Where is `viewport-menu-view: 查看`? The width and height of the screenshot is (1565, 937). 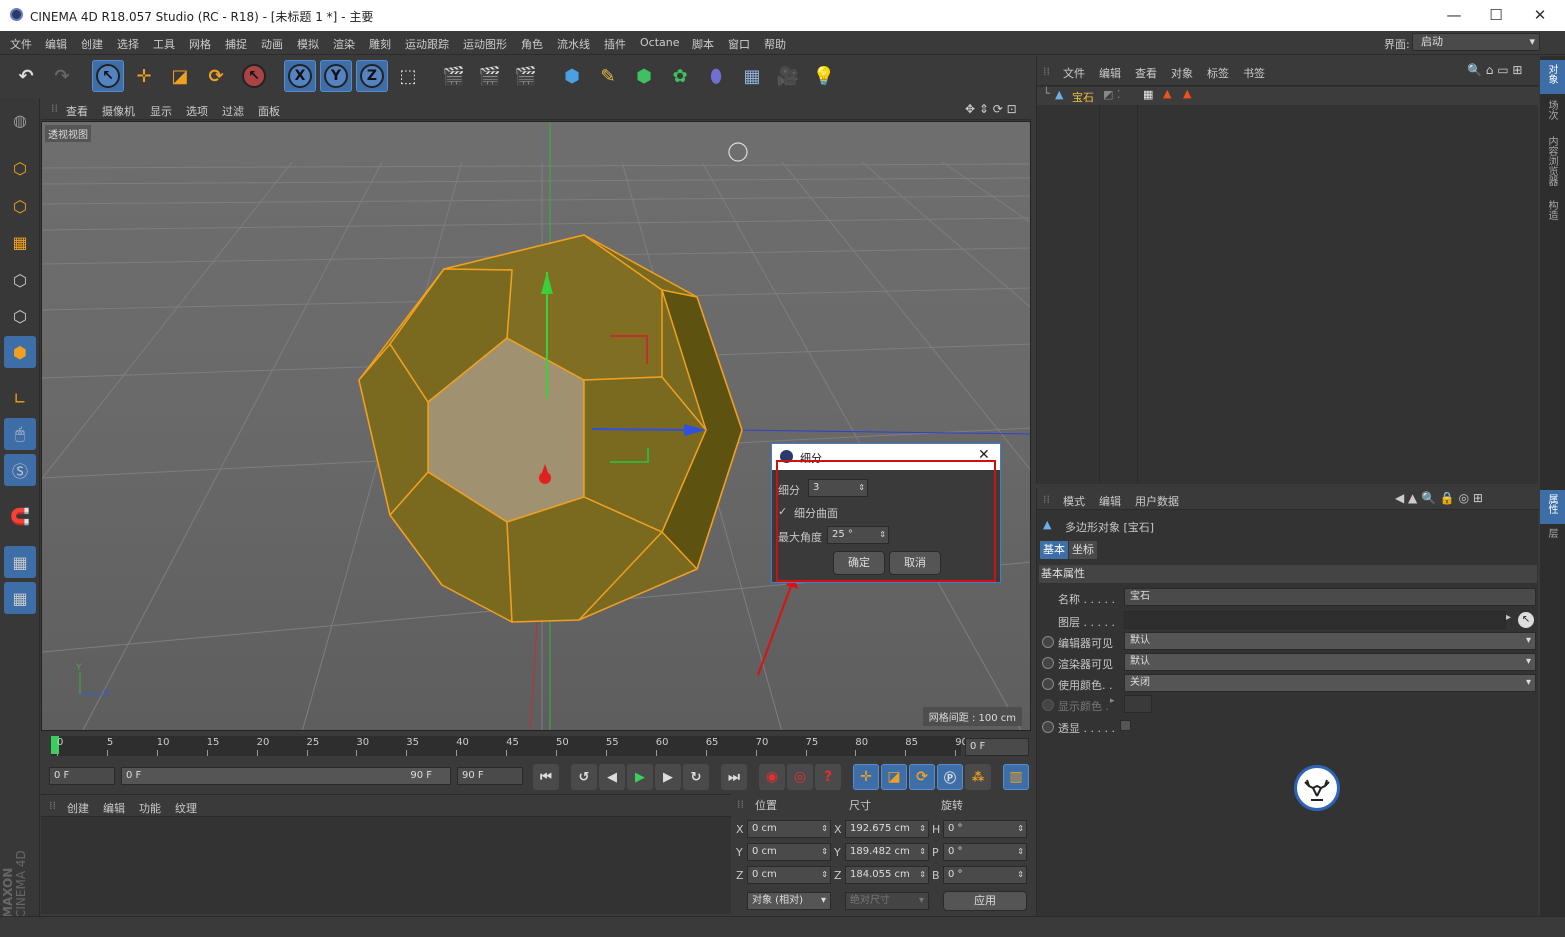 viewport-menu-view: 查看 is located at coordinates (77, 111).